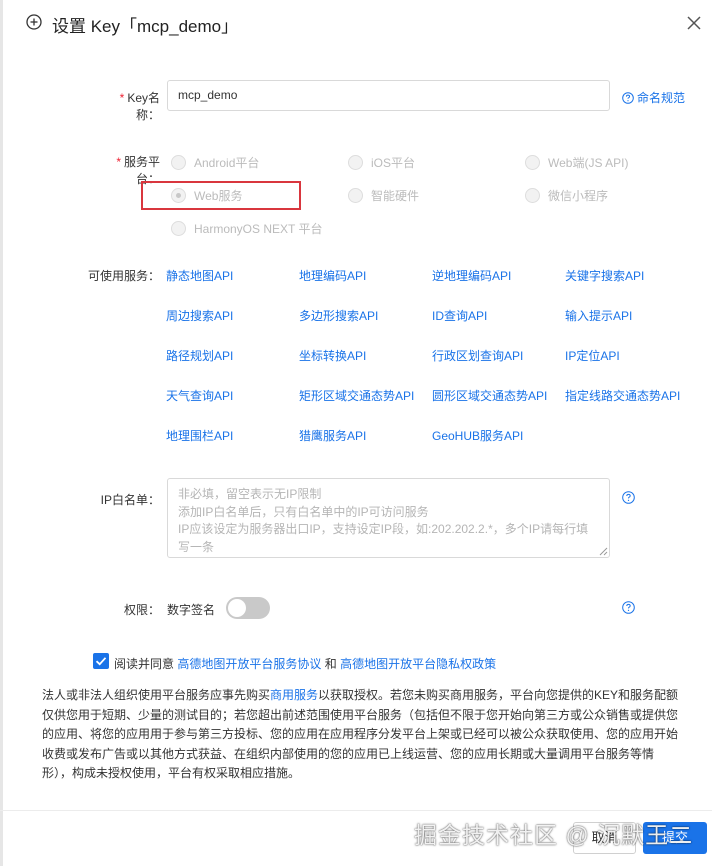  Describe the element at coordinates (356, 810) in the screenshot. I see `footer-divider` at that location.